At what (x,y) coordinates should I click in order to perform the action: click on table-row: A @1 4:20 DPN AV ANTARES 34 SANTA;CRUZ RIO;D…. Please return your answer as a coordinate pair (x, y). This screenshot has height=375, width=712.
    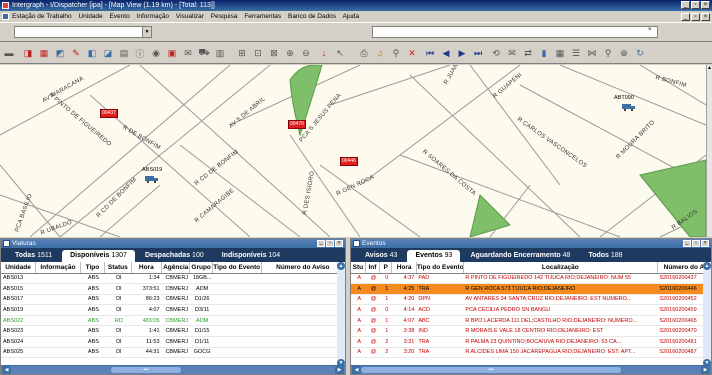
    Looking at the image, I should click on (531, 300).